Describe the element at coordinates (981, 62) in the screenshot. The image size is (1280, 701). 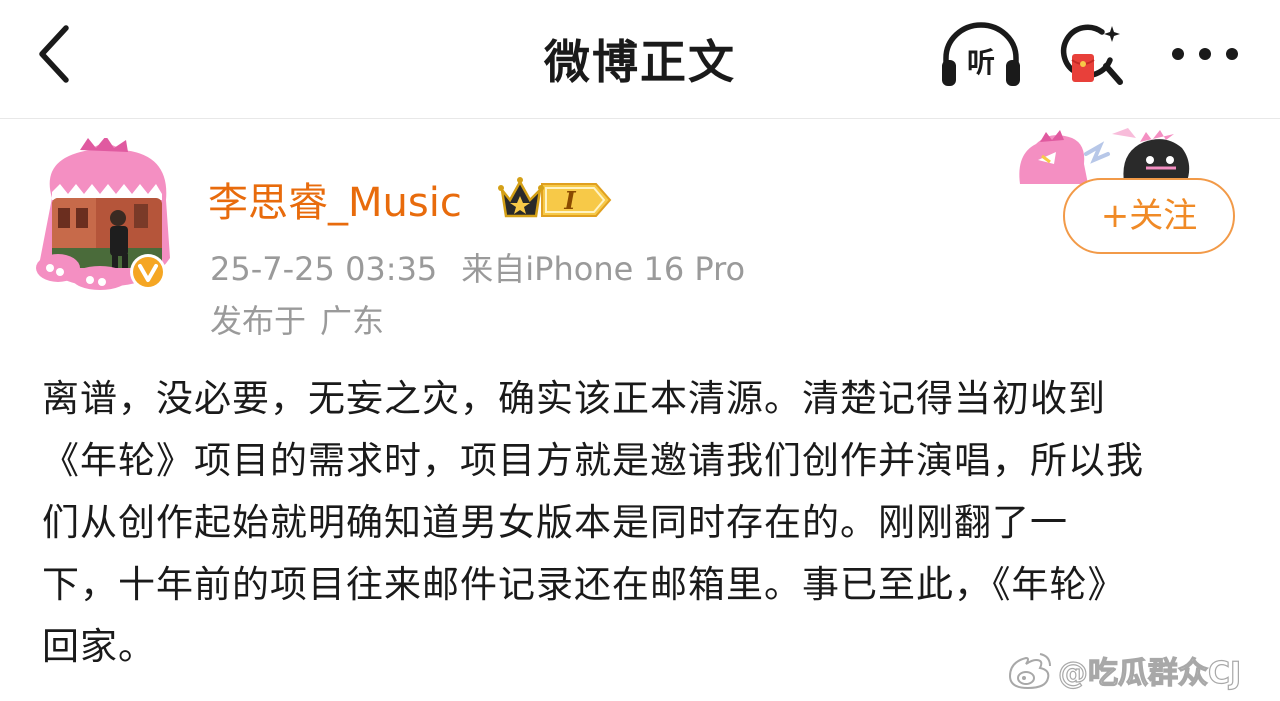
I see `listen-label: 听` at that location.